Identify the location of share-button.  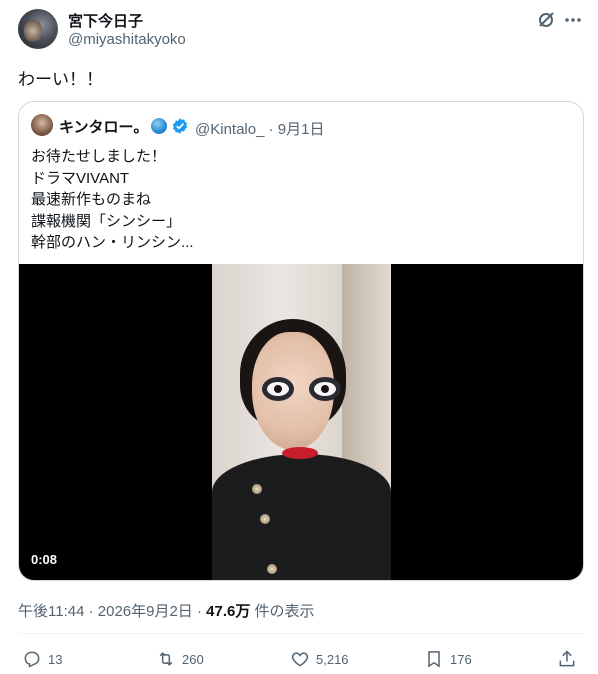
(567, 659).